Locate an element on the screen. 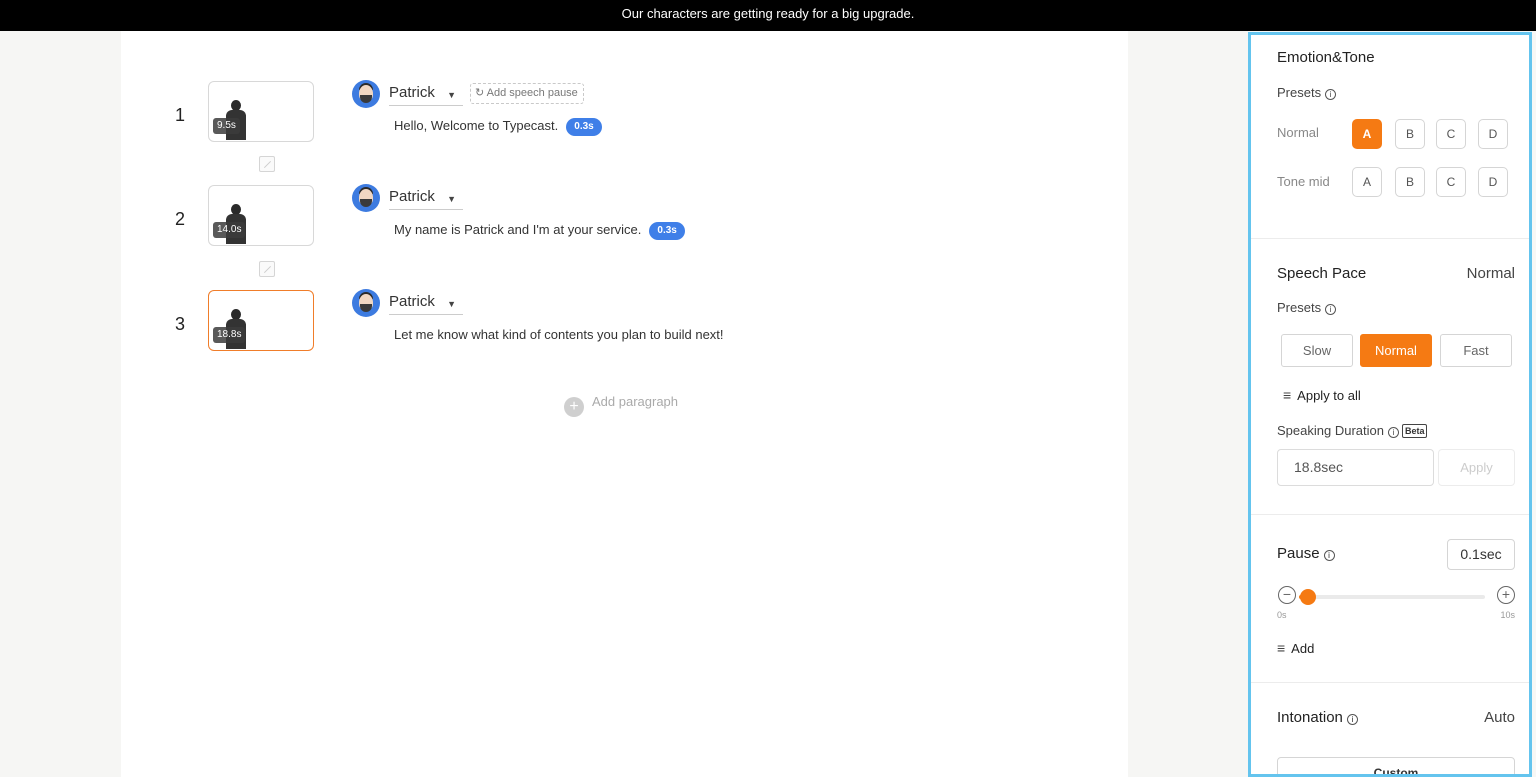  emotion-normal-a: A is located at coordinates (1367, 134).